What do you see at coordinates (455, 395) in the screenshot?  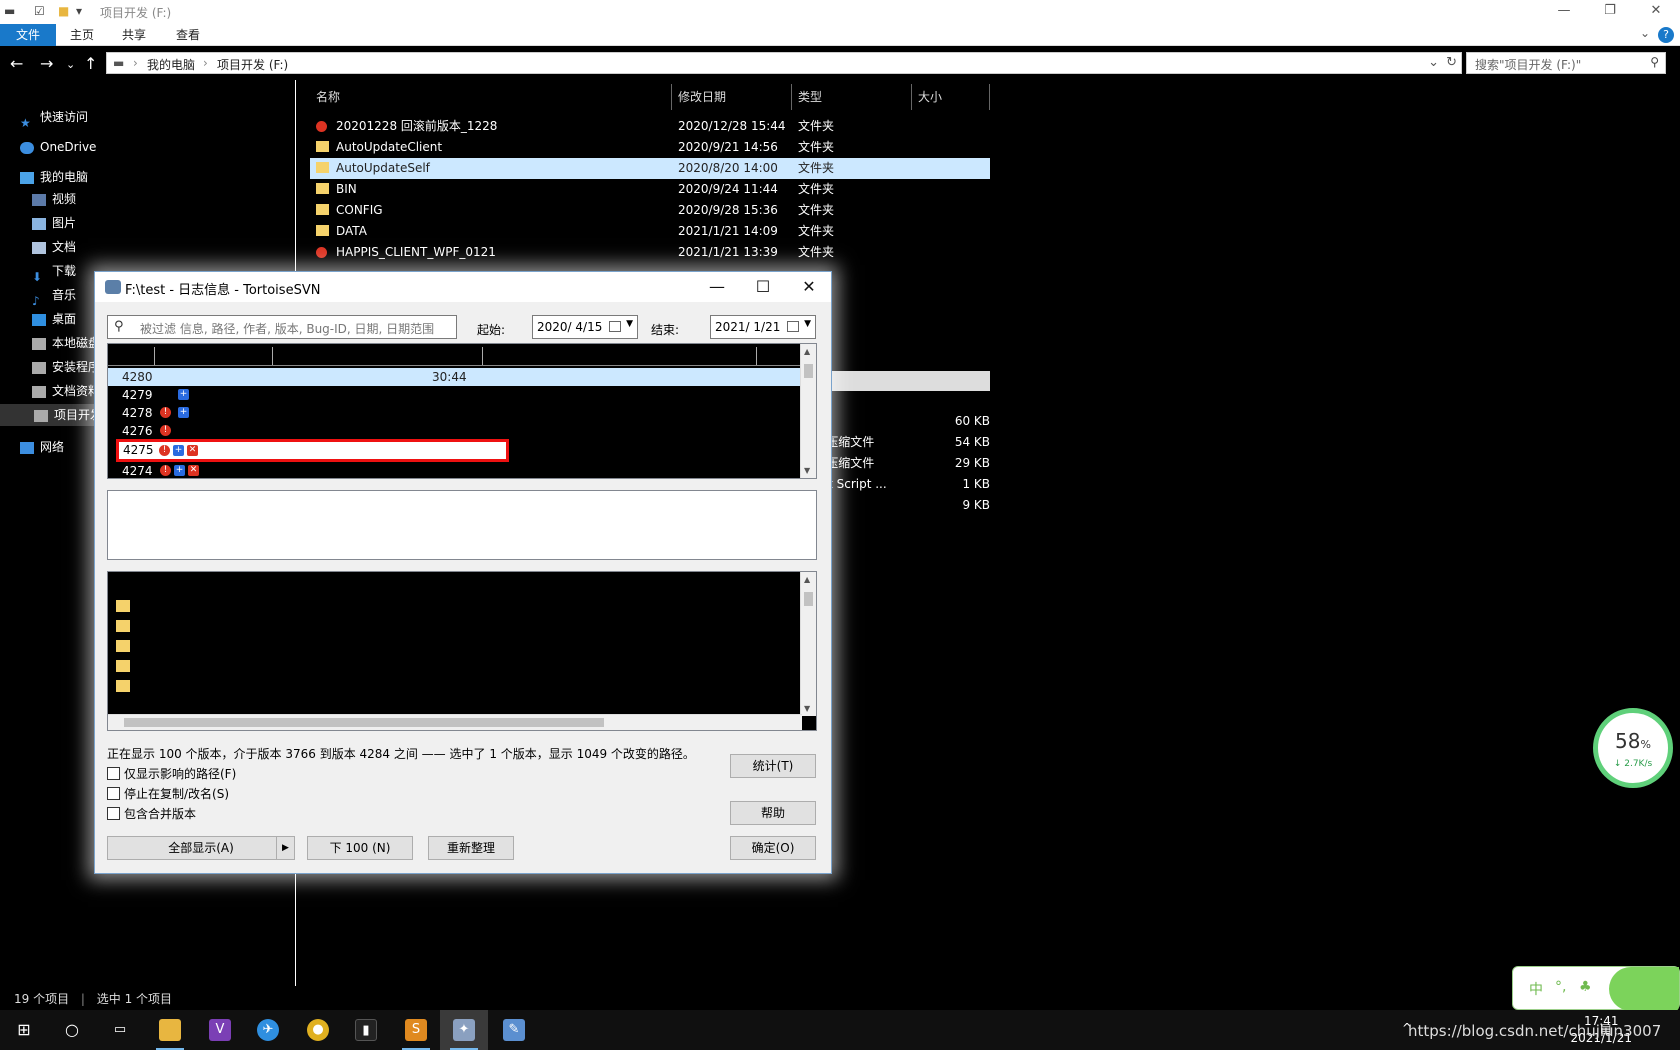 I see `revision-row: 4279 +` at bounding box center [455, 395].